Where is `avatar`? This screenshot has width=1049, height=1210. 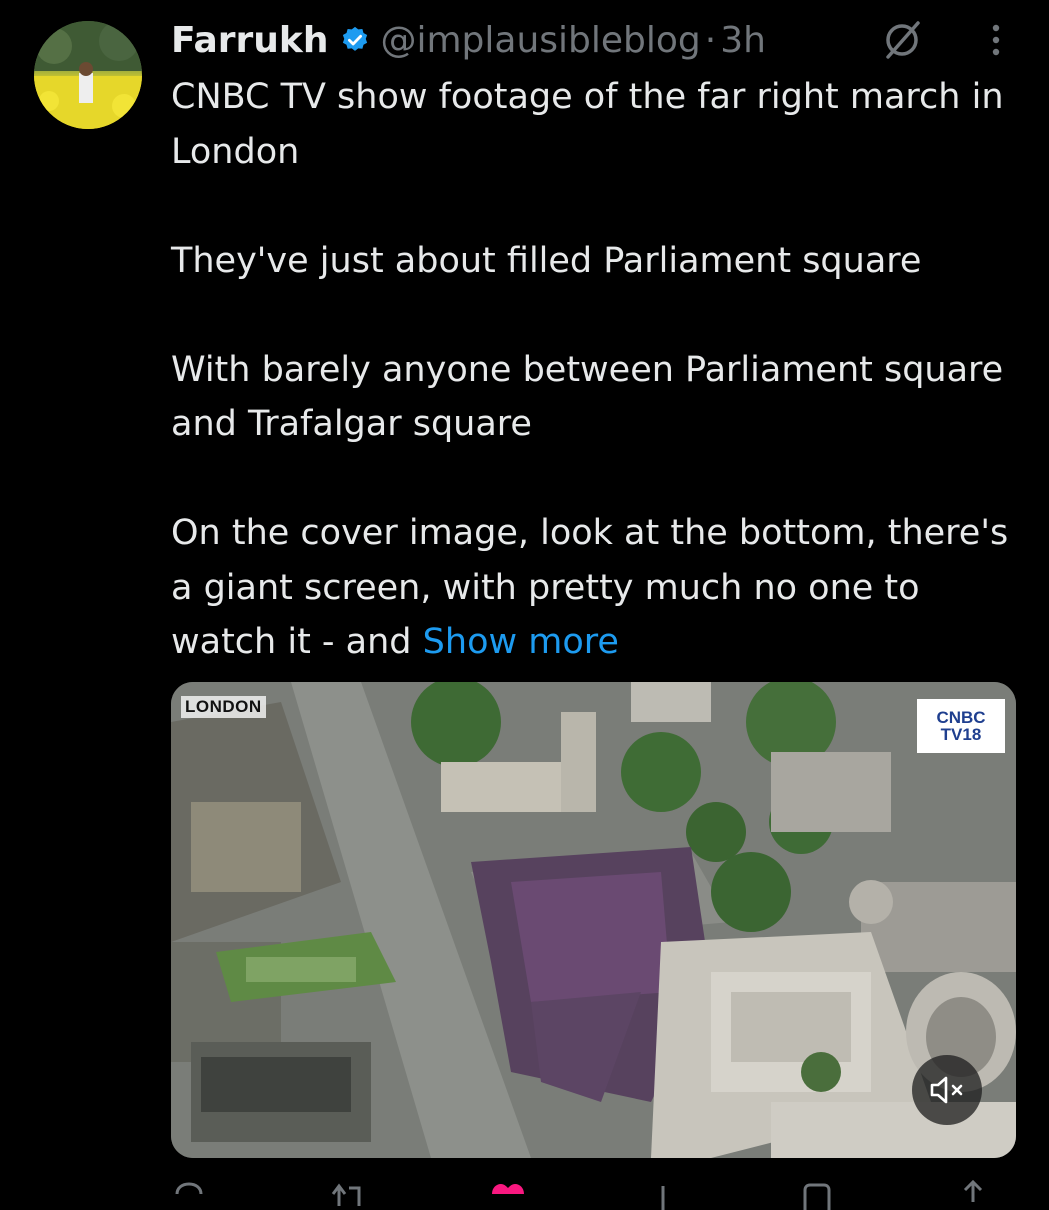
avatar is located at coordinates (88, 75).